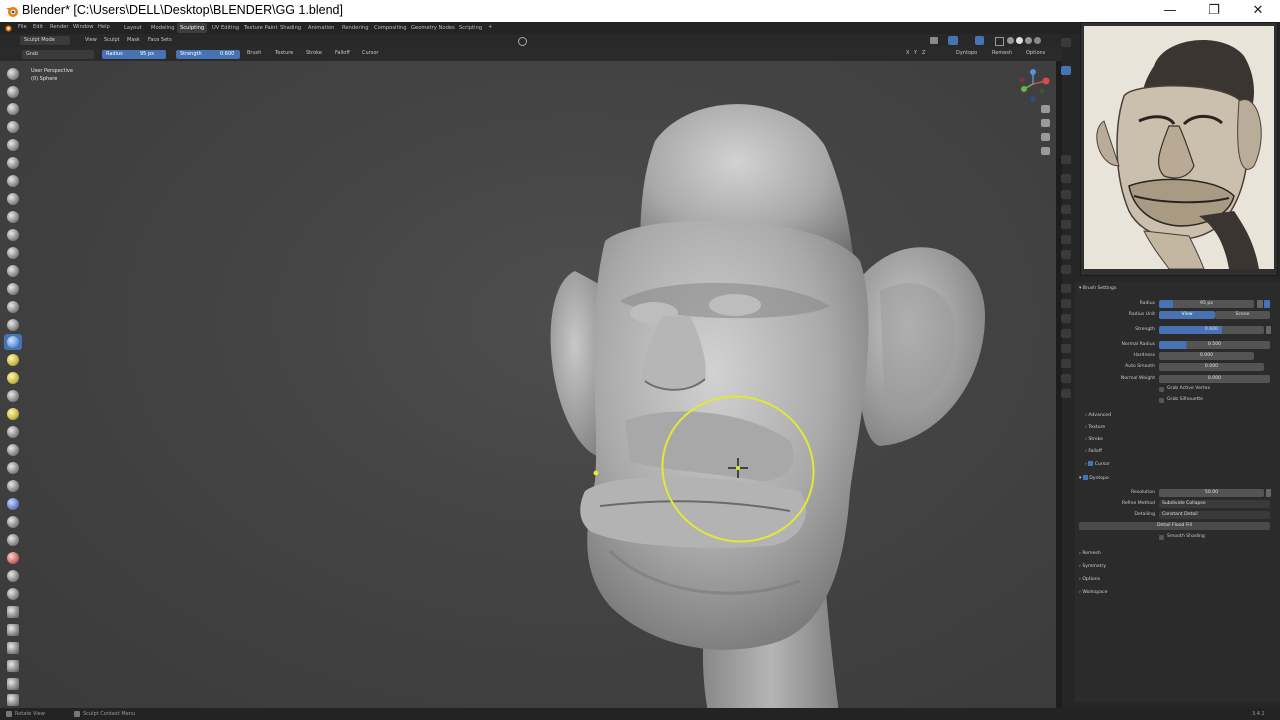  I want to click on minimize-button: —, so click(1170, 11).